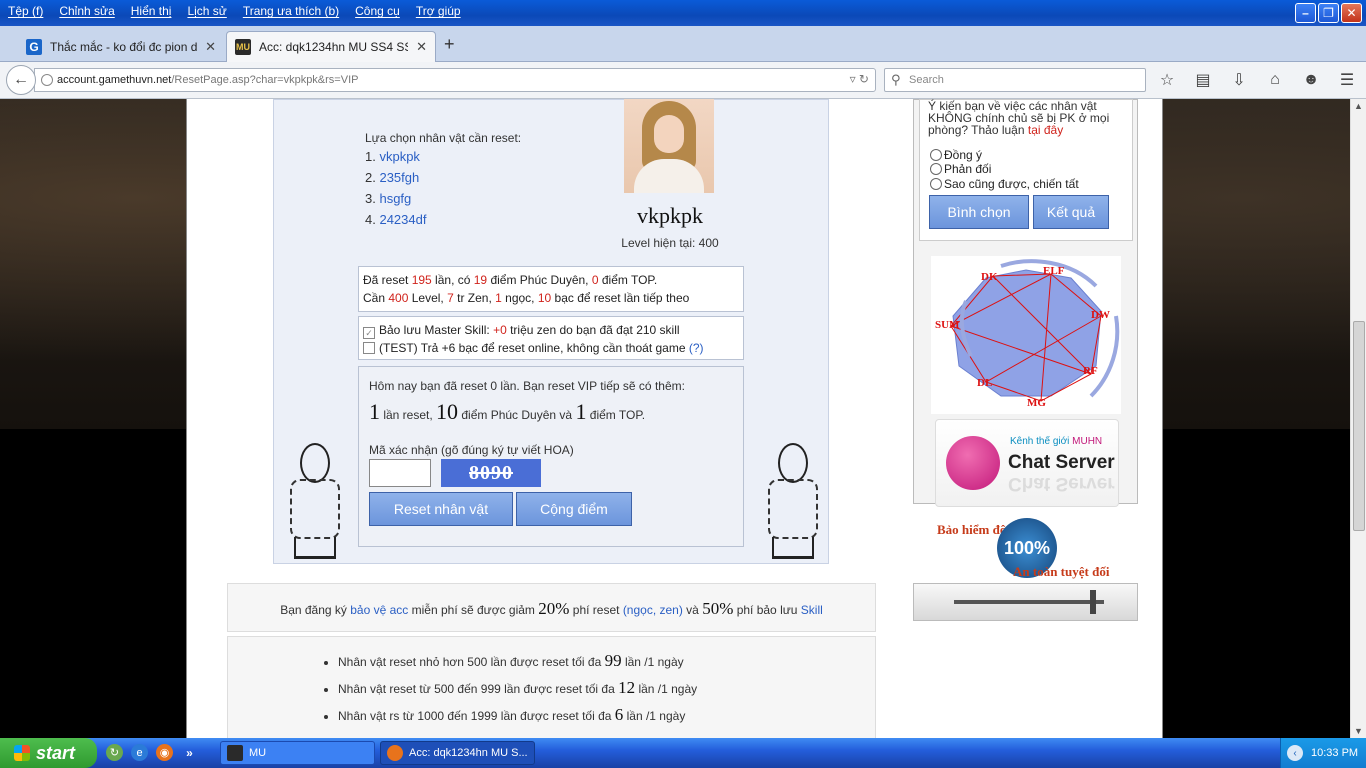 The height and width of the screenshot is (768, 1366). What do you see at coordinates (25, 11) in the screenshot?
I see `menu-file: Tệp (f)` at bounding box center [25, 11].